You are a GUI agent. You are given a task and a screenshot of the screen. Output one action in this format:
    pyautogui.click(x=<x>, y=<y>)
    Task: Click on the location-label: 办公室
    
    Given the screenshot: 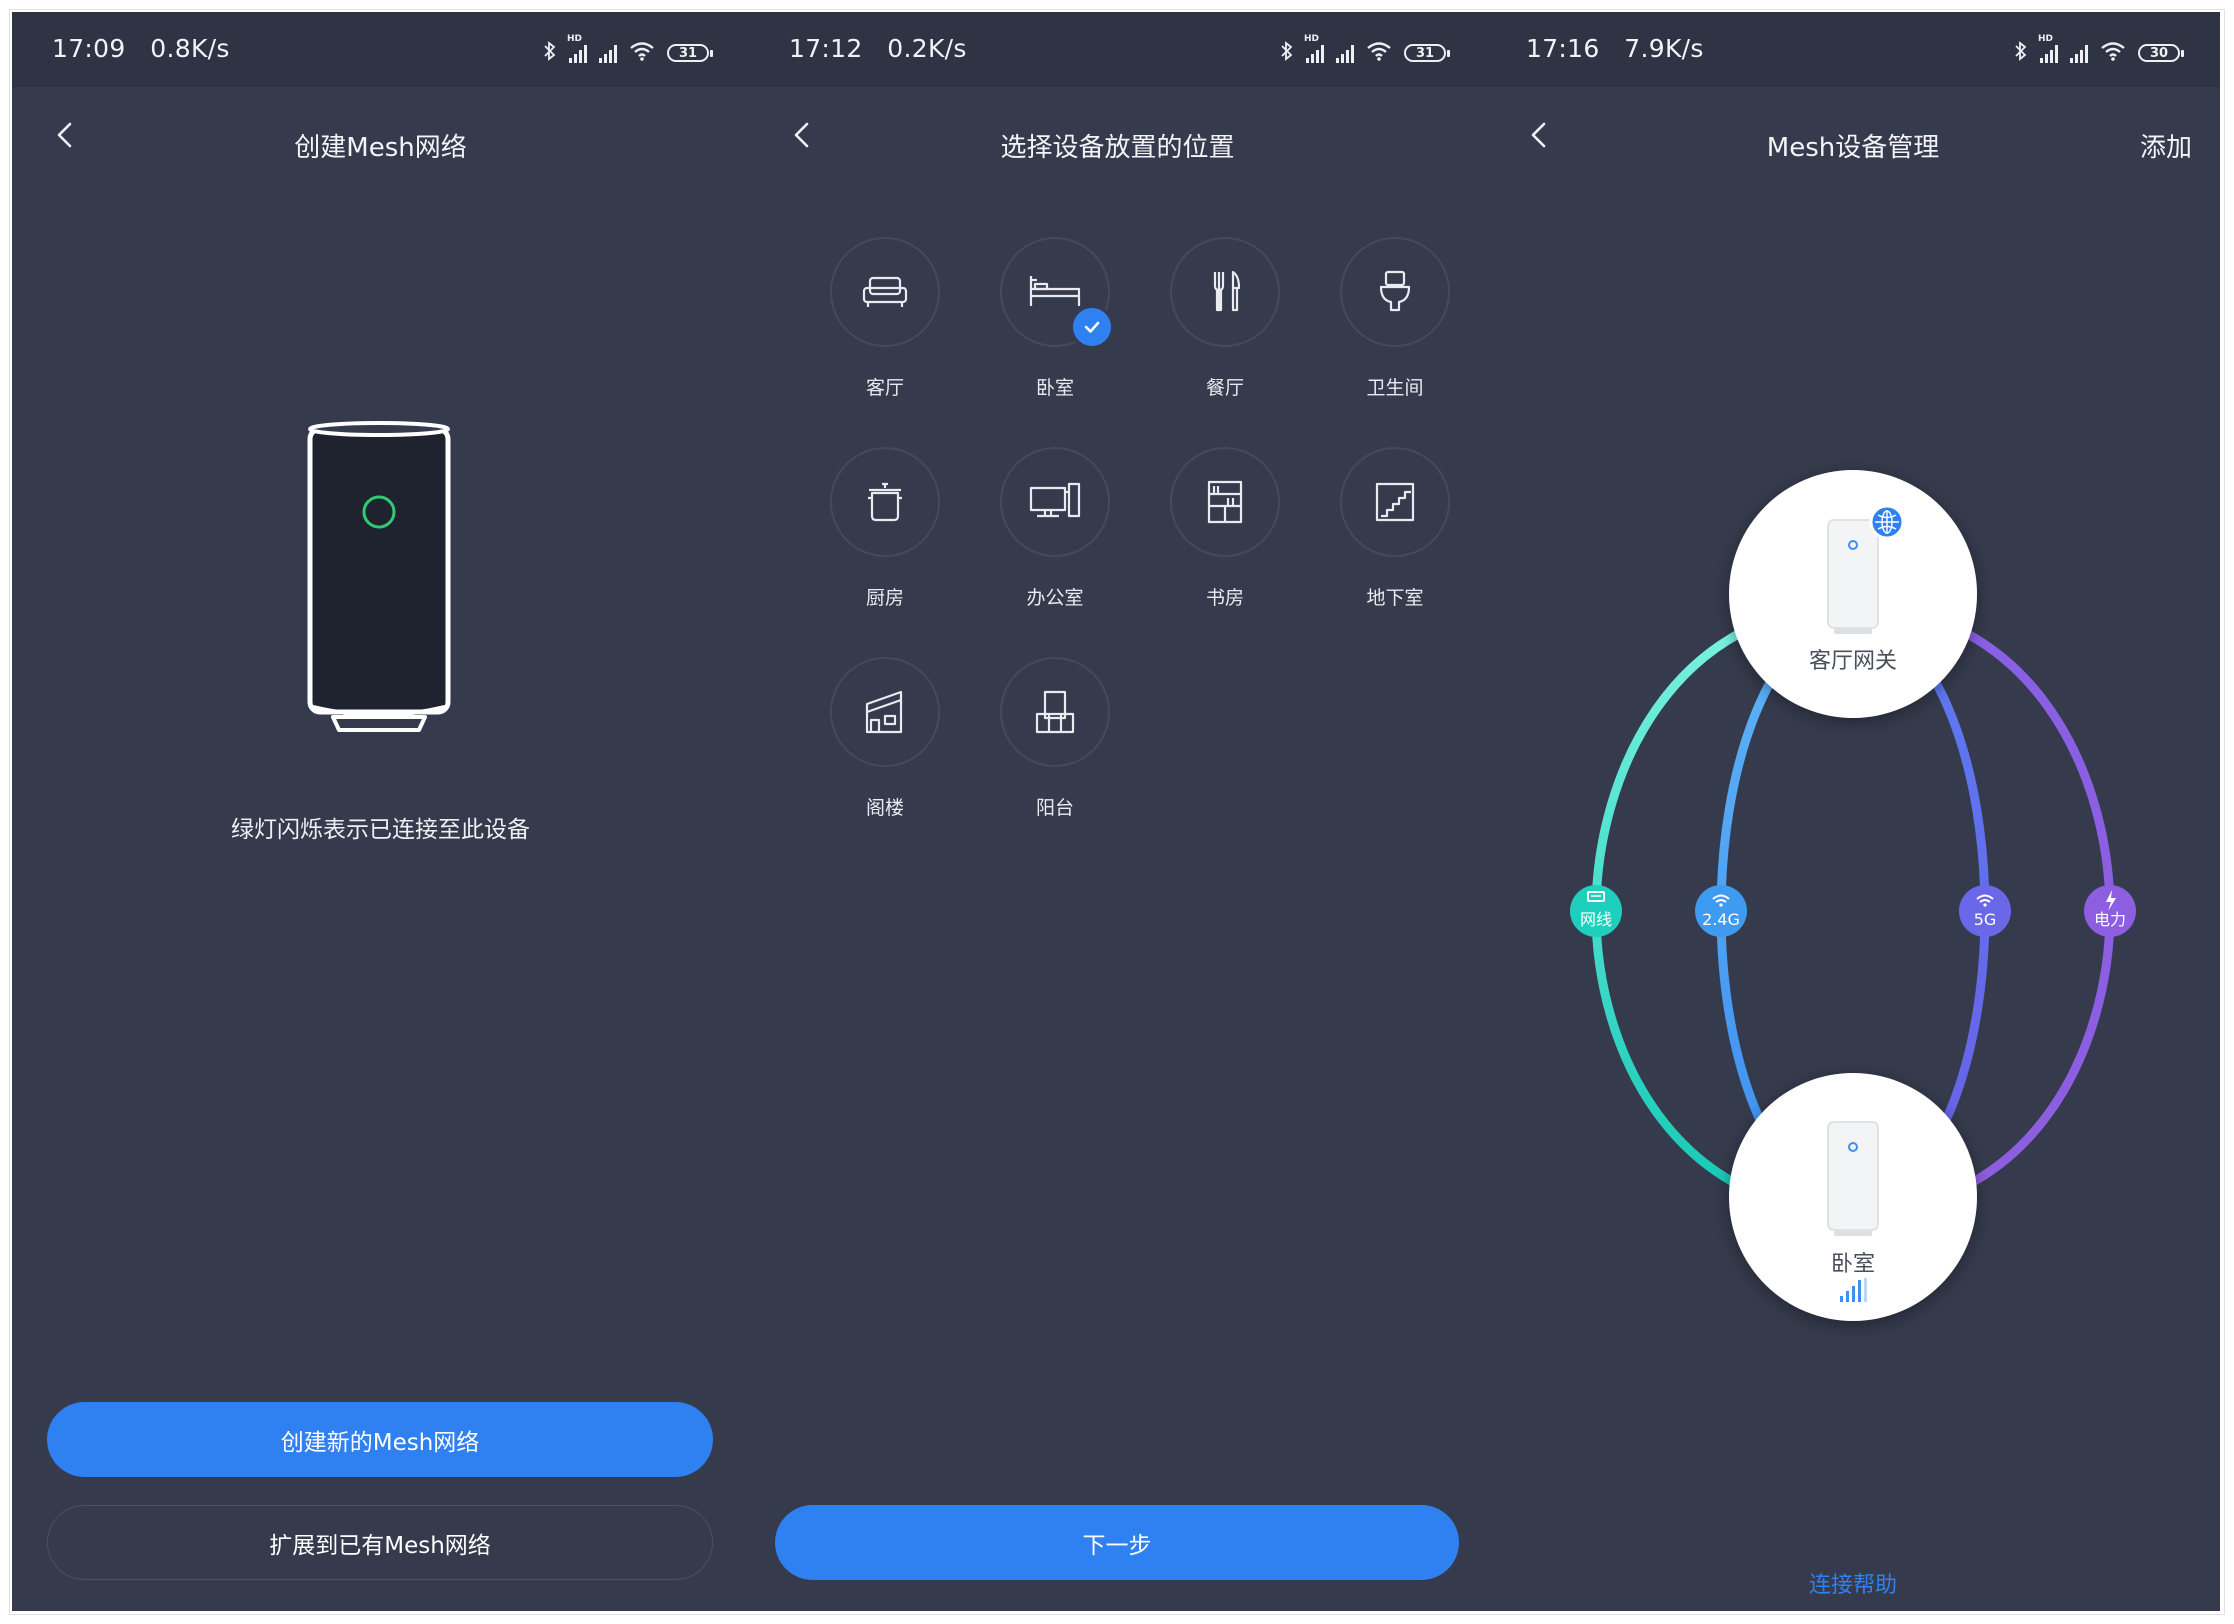 What is the action you would take?
    pyautogui.click(x=1055, y=598)
    